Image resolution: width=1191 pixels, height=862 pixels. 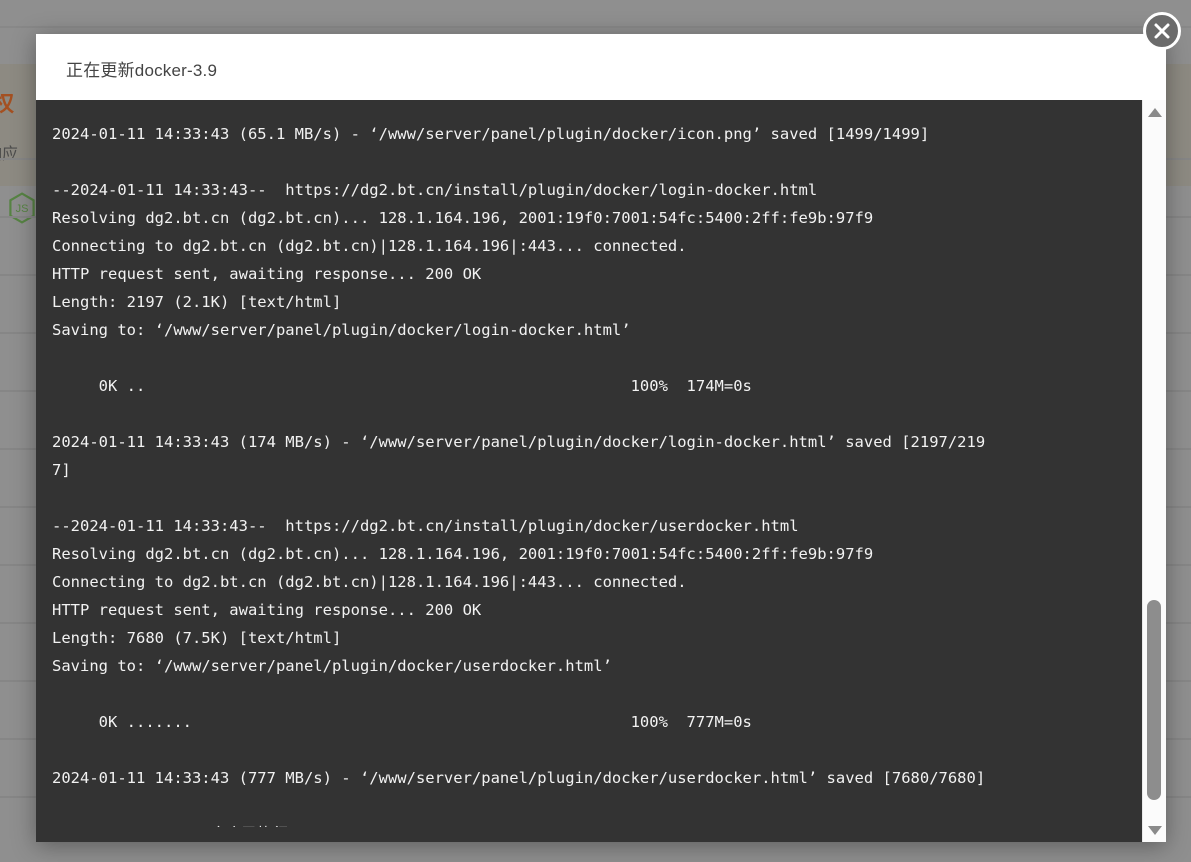 What do you see at coordinates (197, 637) in the screenshot?
I see `terminal-line: Length: 7680 (7.5K) [text/html]` at bounding box center [197, 637].